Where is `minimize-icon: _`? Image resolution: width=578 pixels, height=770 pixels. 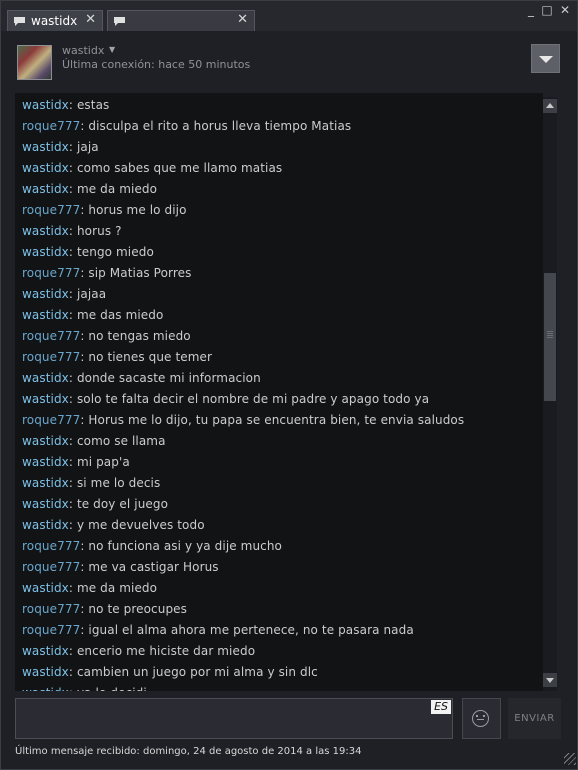 minimize-icon: _ is located at coordinates (531, 10).